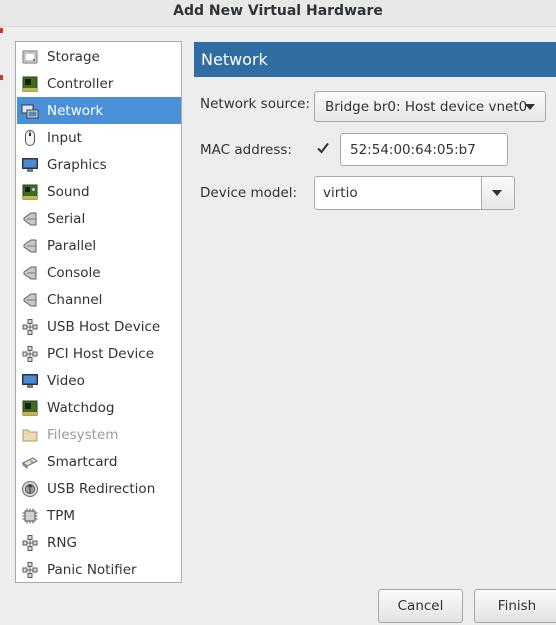 The image size is (556, 625). What do you see at coordinates (64, 137) in the screenshot?
I see `sidebar-item-label: Input` at bounding box center [64, 137].